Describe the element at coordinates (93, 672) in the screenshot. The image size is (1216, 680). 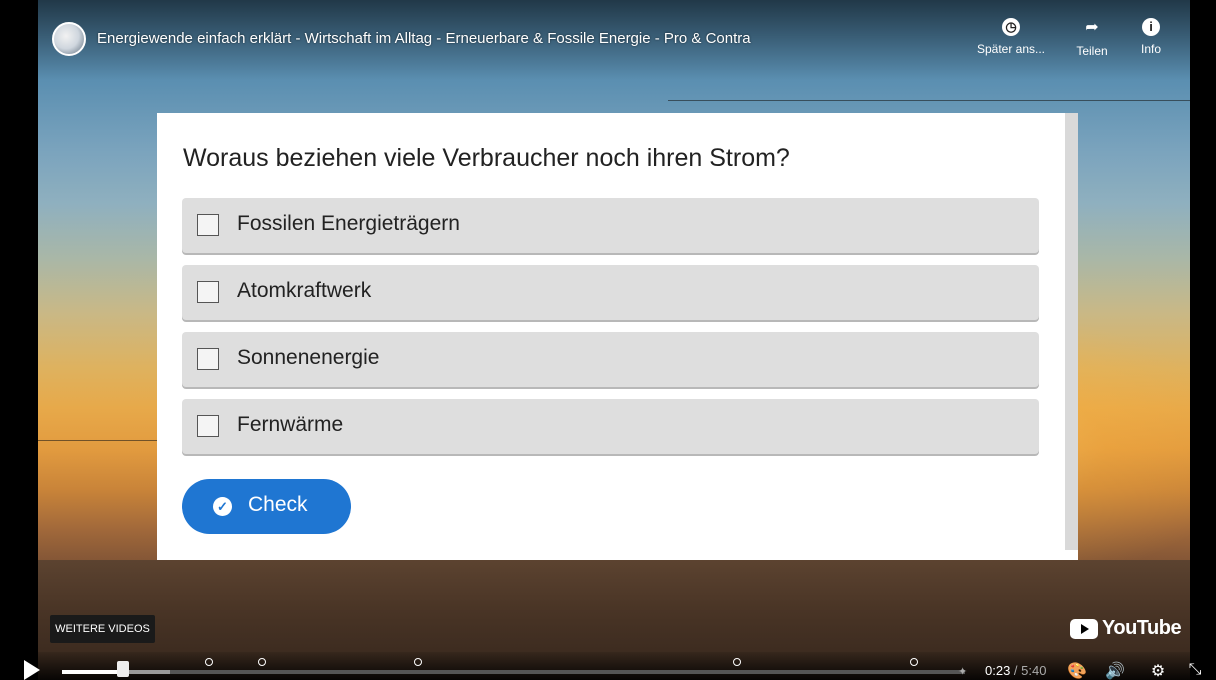
I see `progress-played` at that location.